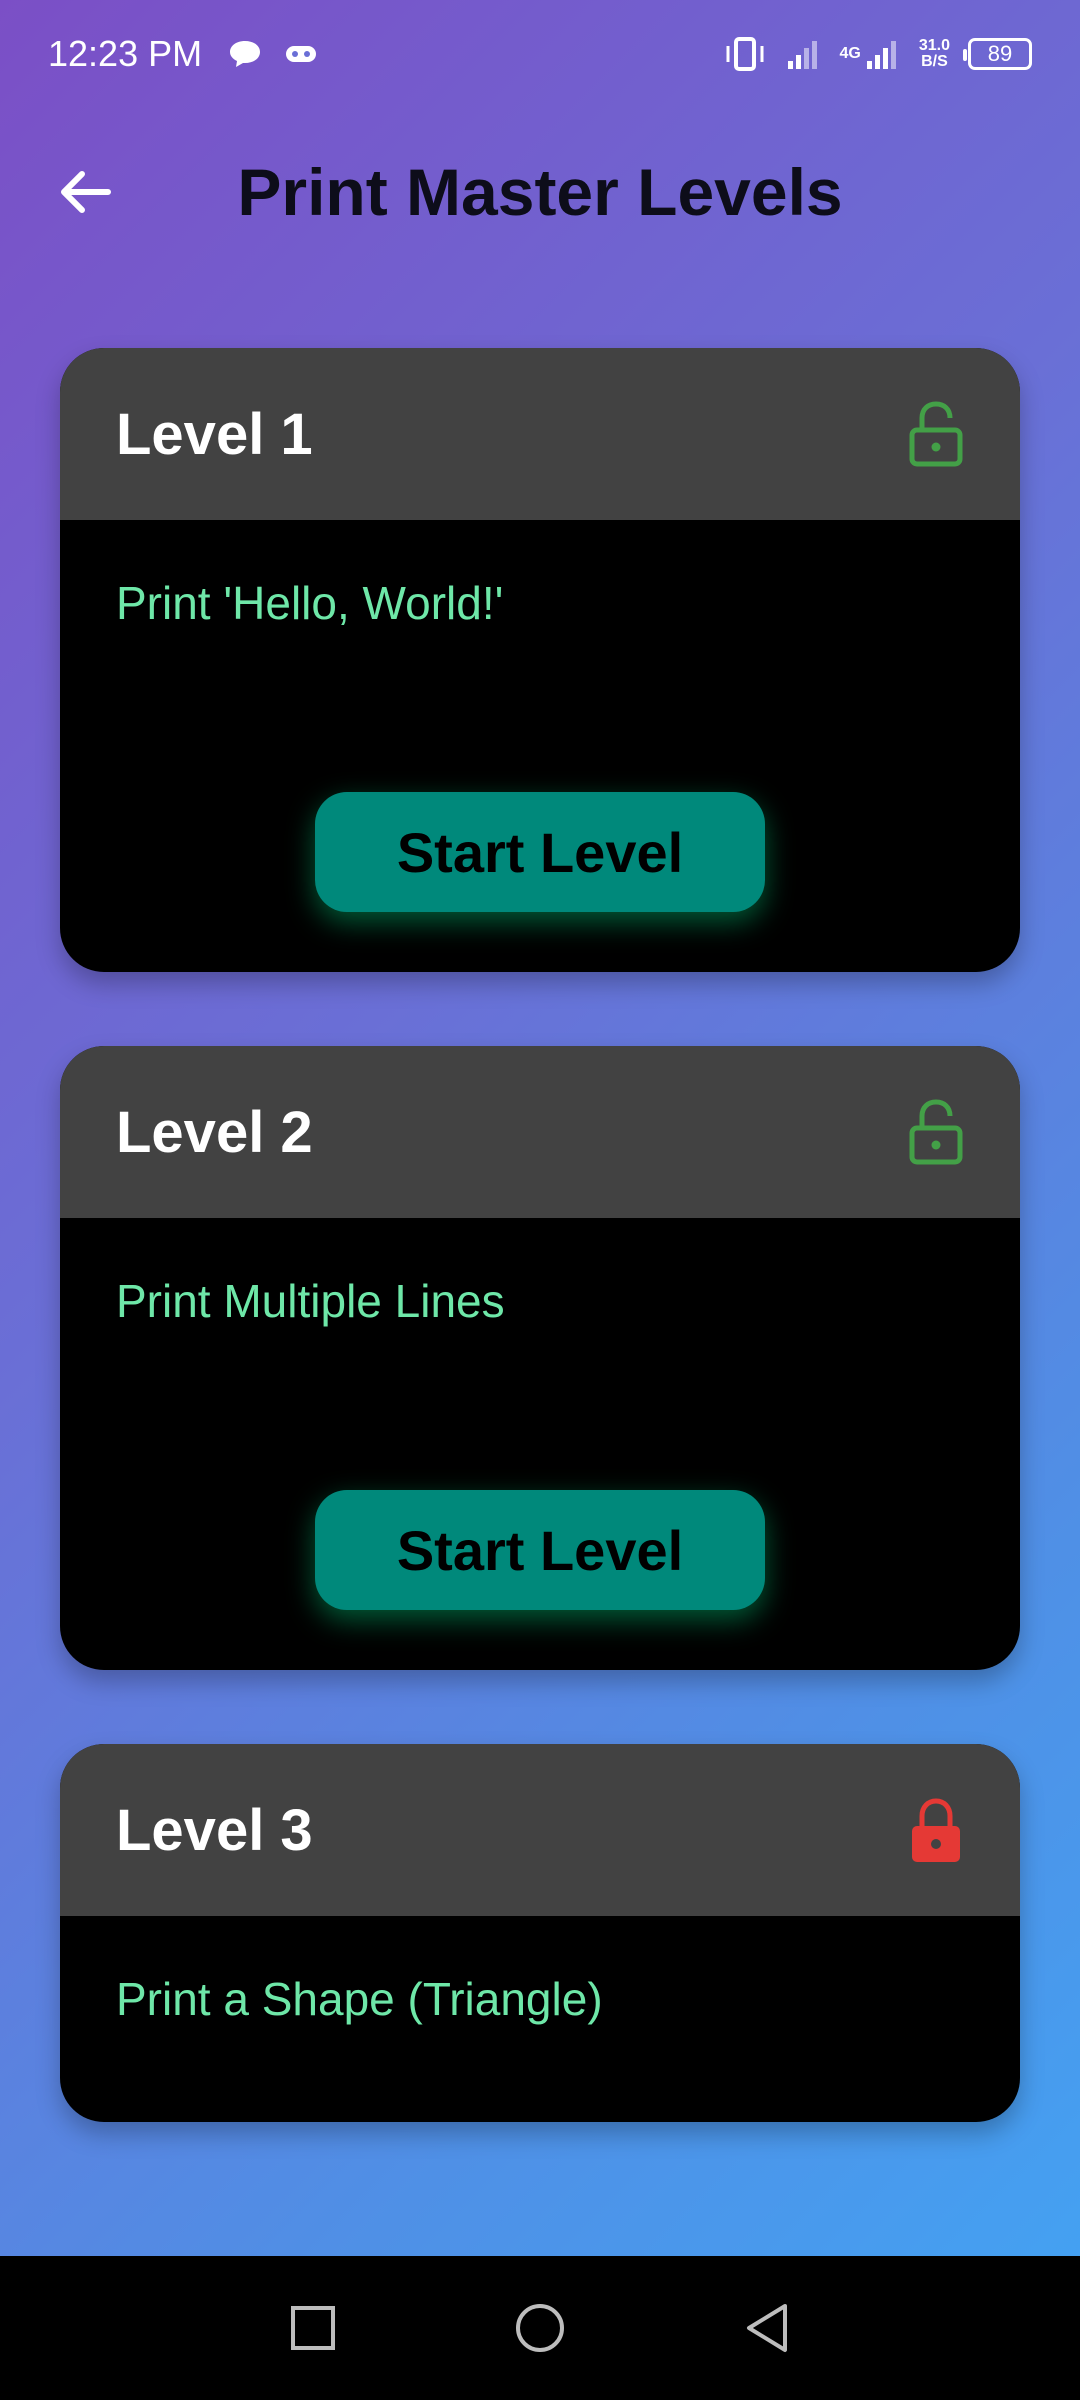 The image size is (1080, 2400). I want to click on app-bar: Print Master Levels, so click(540, 192).